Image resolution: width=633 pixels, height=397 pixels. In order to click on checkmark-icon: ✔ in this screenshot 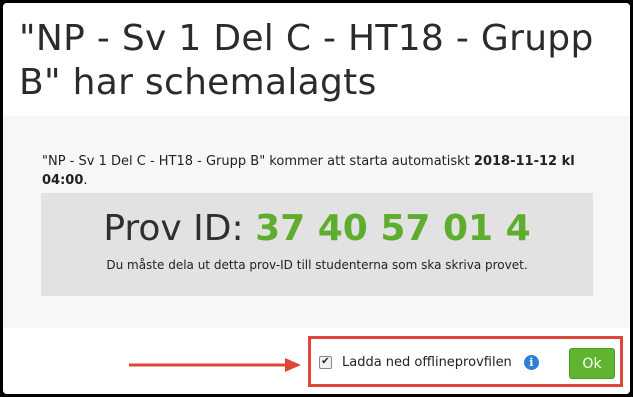, I will do `click(325, 361)`.